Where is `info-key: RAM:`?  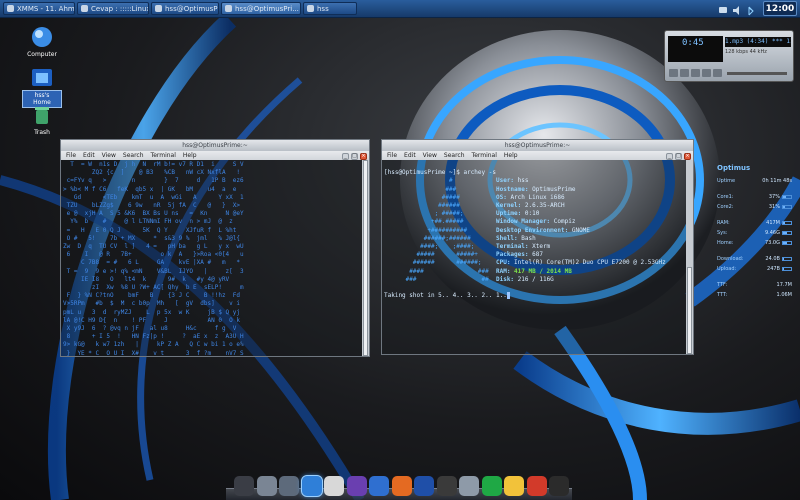
info-key: RAM: is located at coordinates (505, 271).